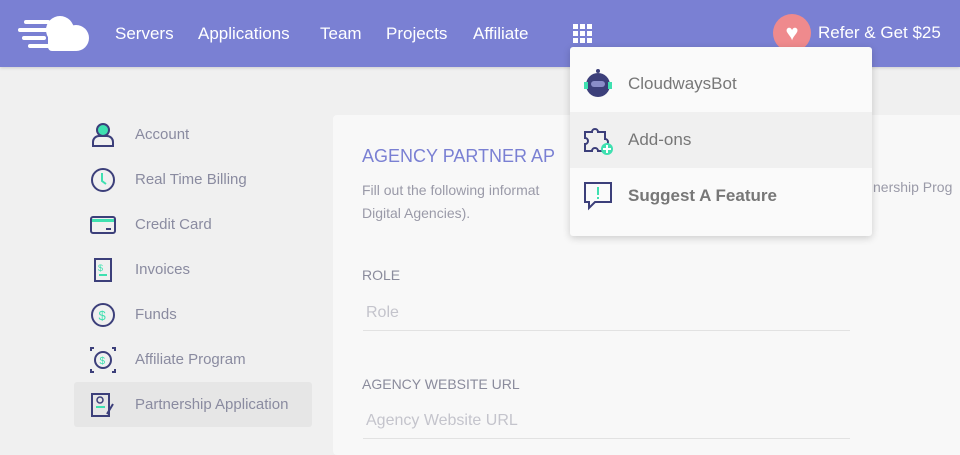 This screenshot has height=455, width=960. I want to click on menu-item-label: CloudwaysBot, so click(682, 83).